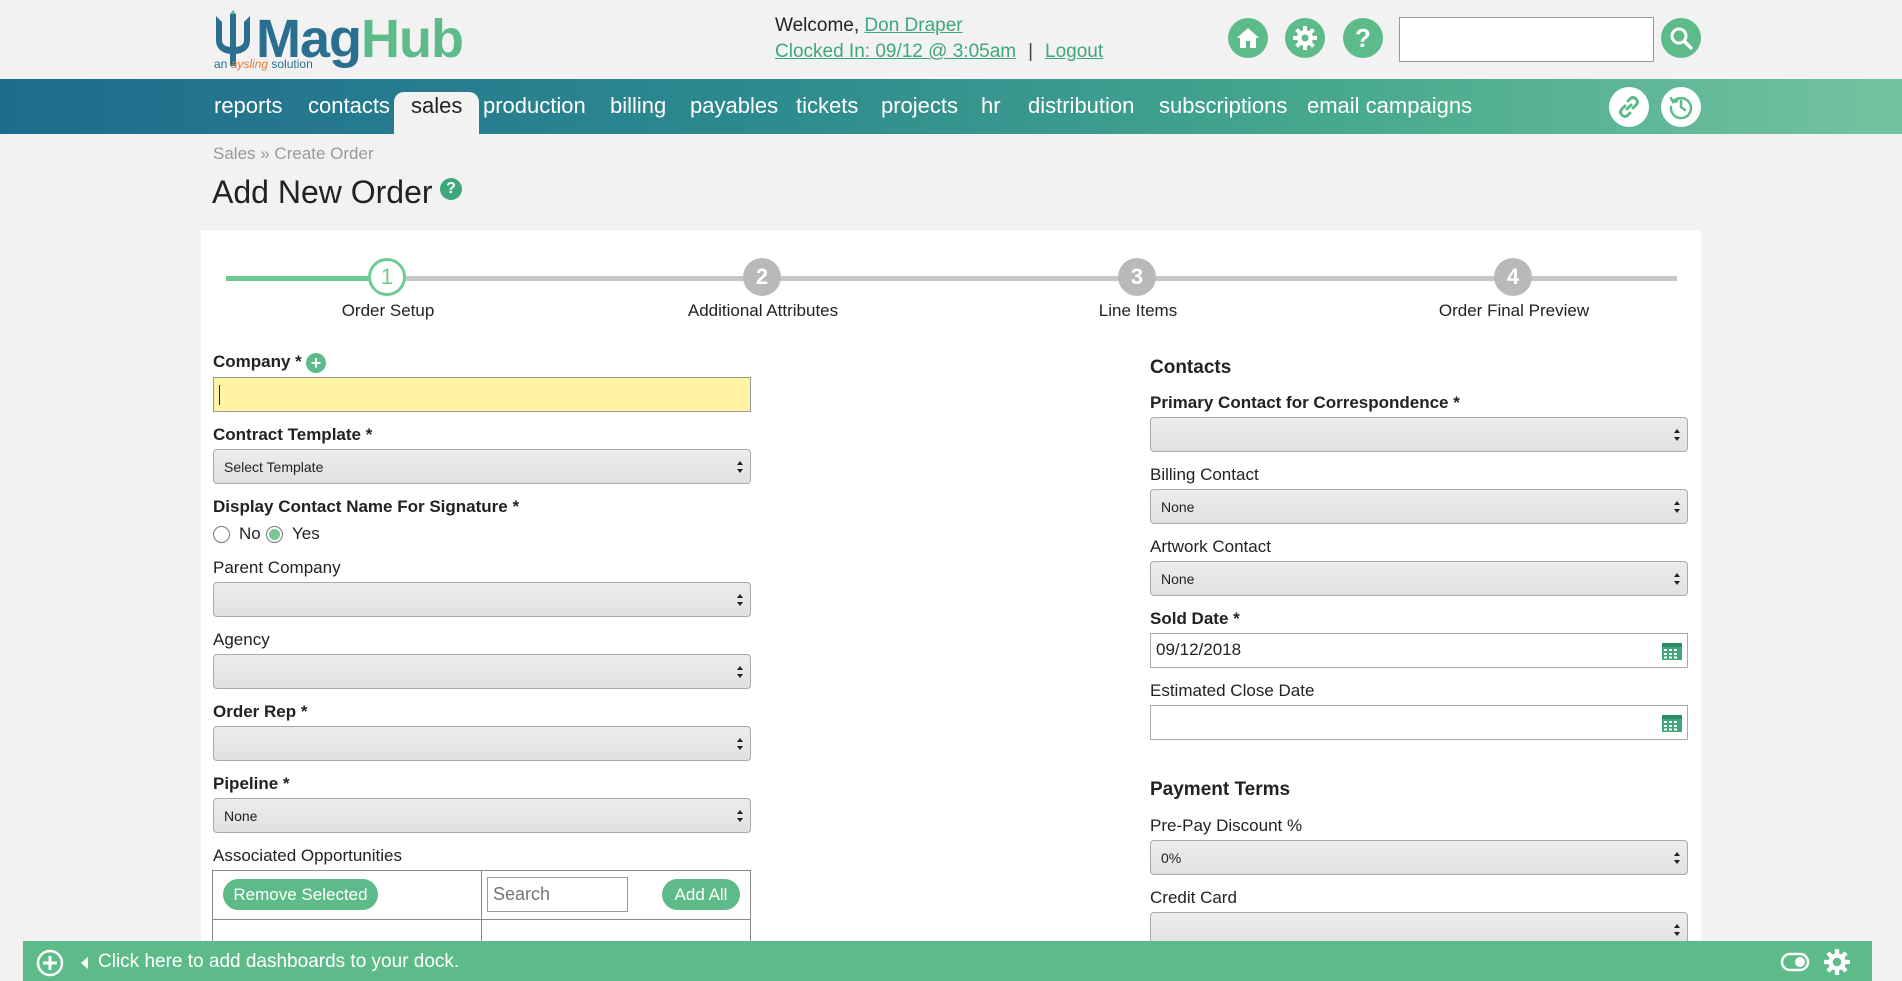  I want to click on gear-icon, so click(1305, 38).